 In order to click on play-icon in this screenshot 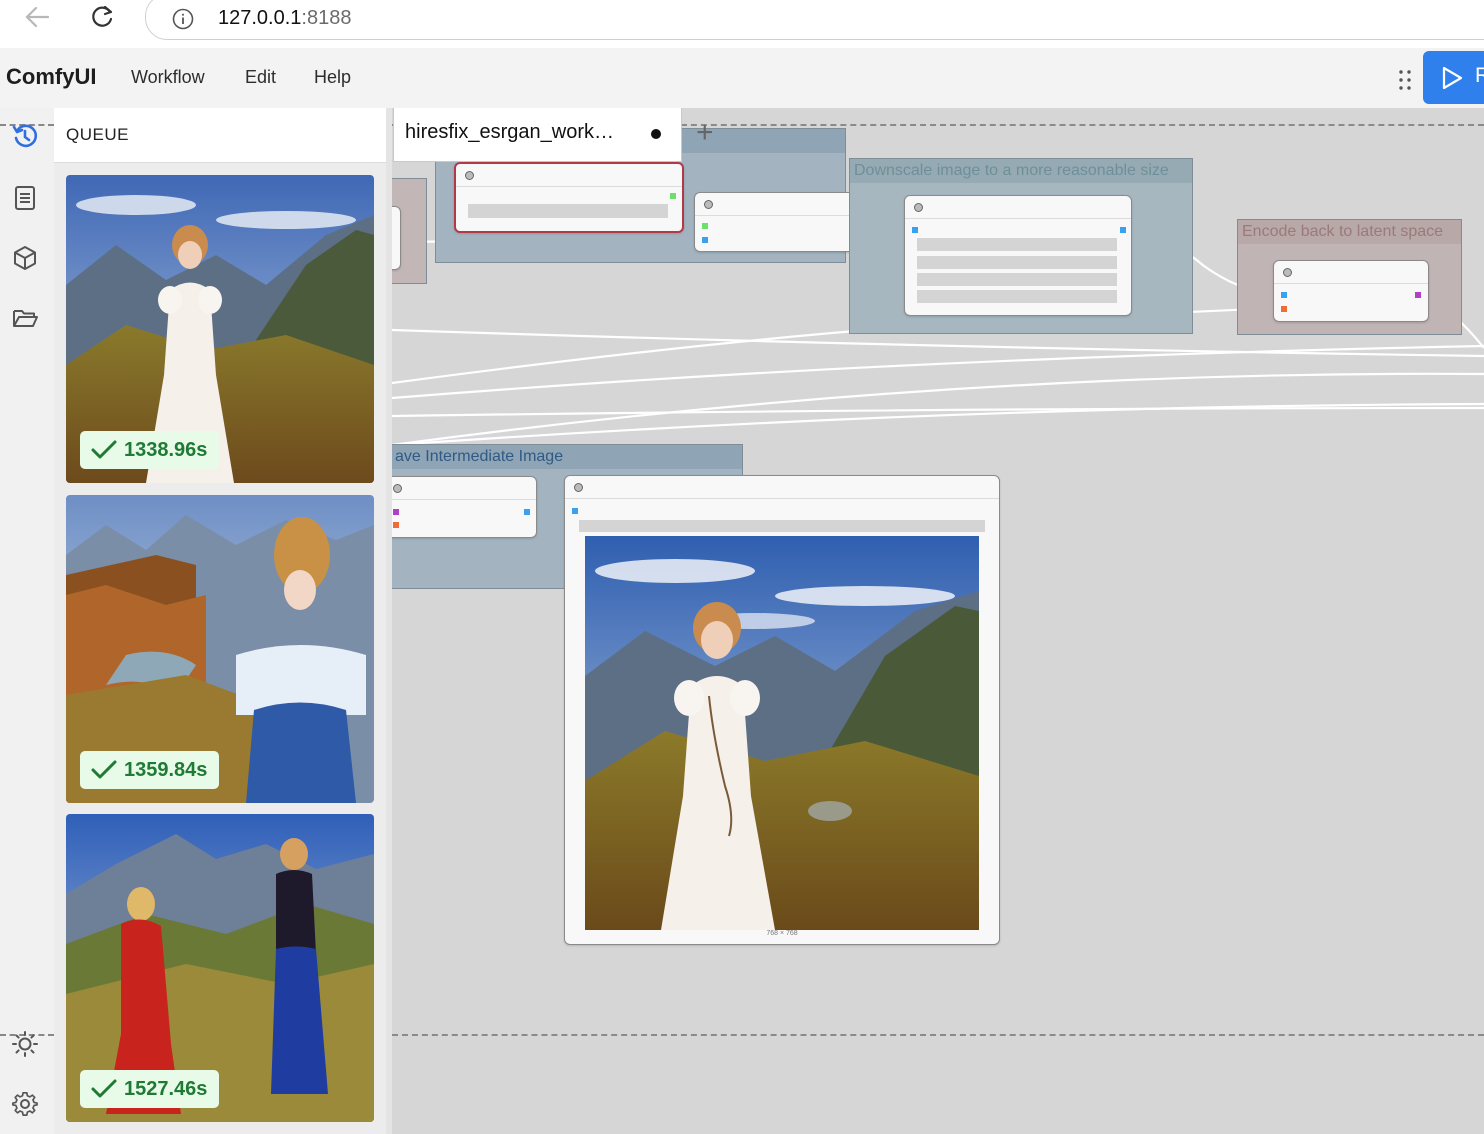, I will do `click(1452, 78)`.